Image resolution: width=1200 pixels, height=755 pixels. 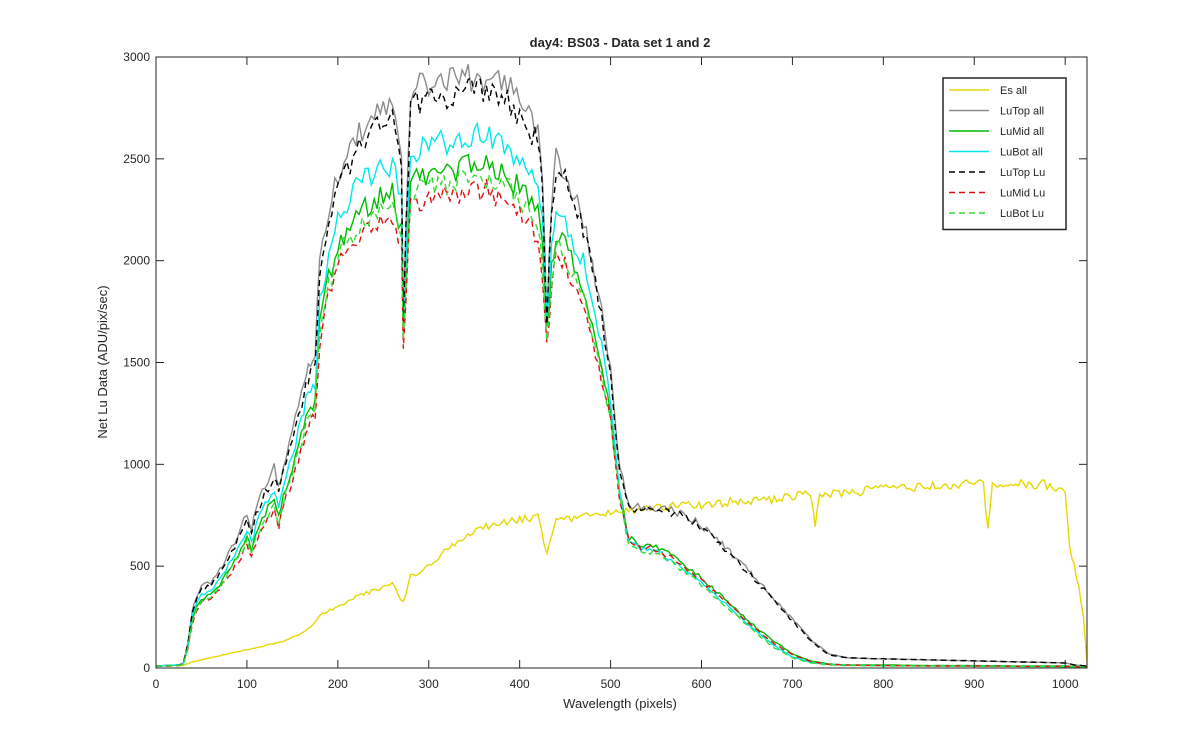 I want to click on x-tick-label: 200, so click(x=338, y=684).